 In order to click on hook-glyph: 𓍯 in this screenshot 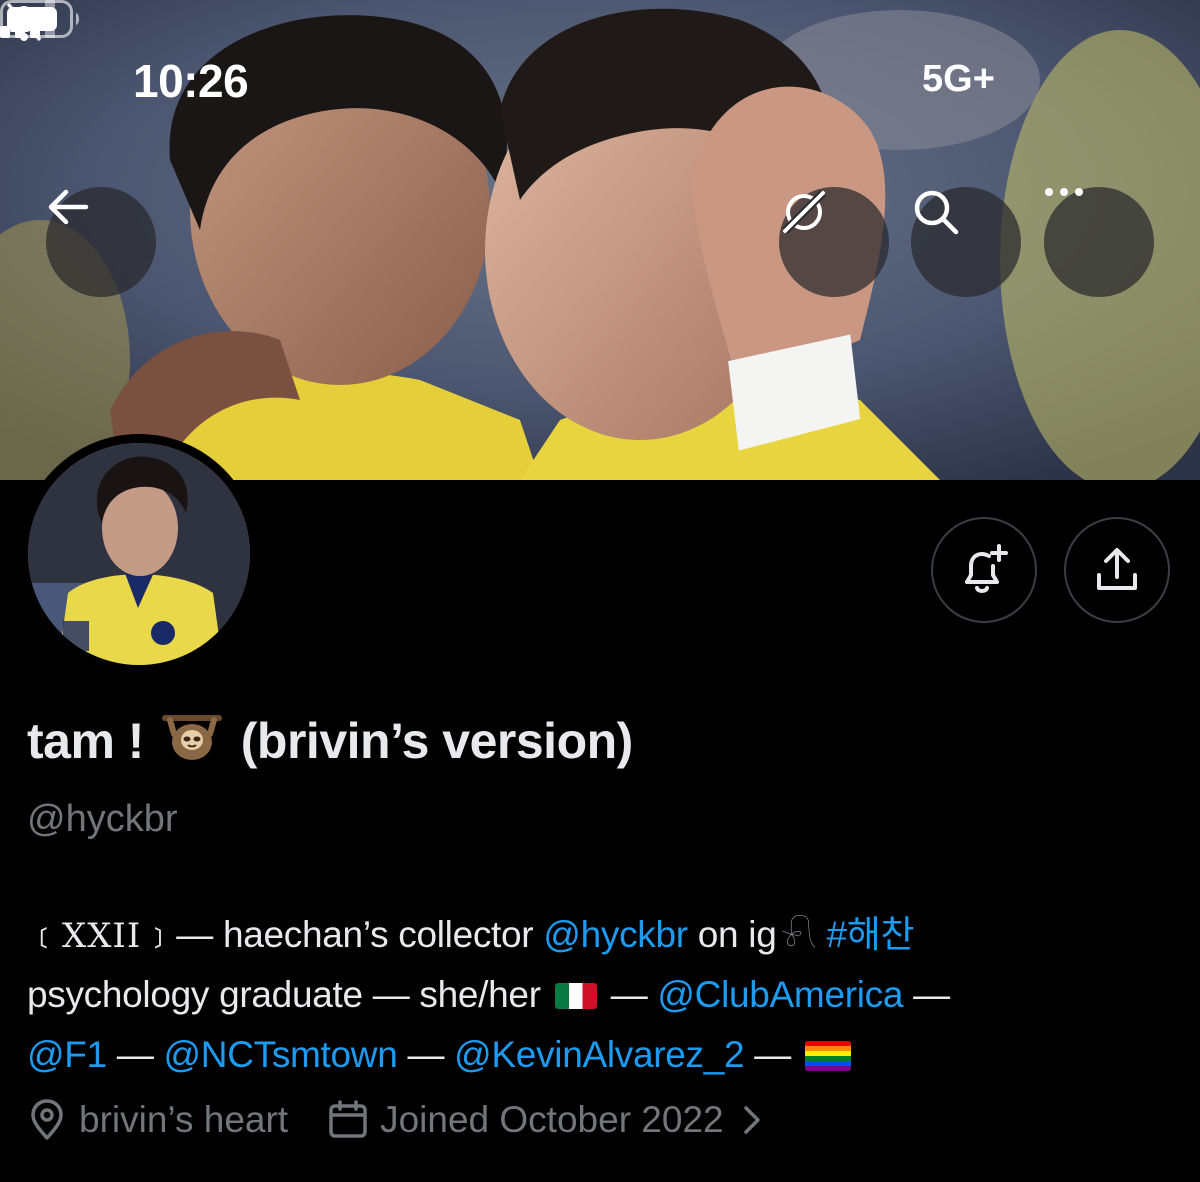, I will do `click(798, 936)`.